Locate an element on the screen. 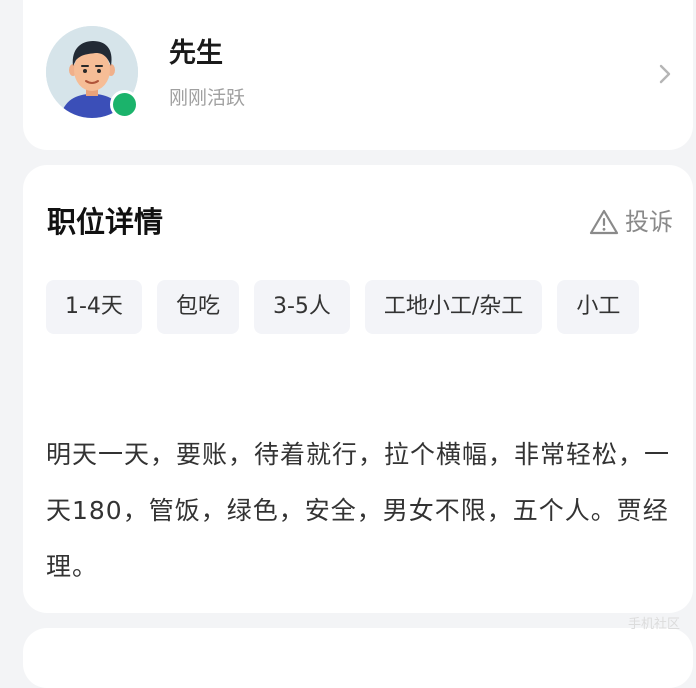 The image size is (696, 688). avatar is located at coordinates (92, 72).